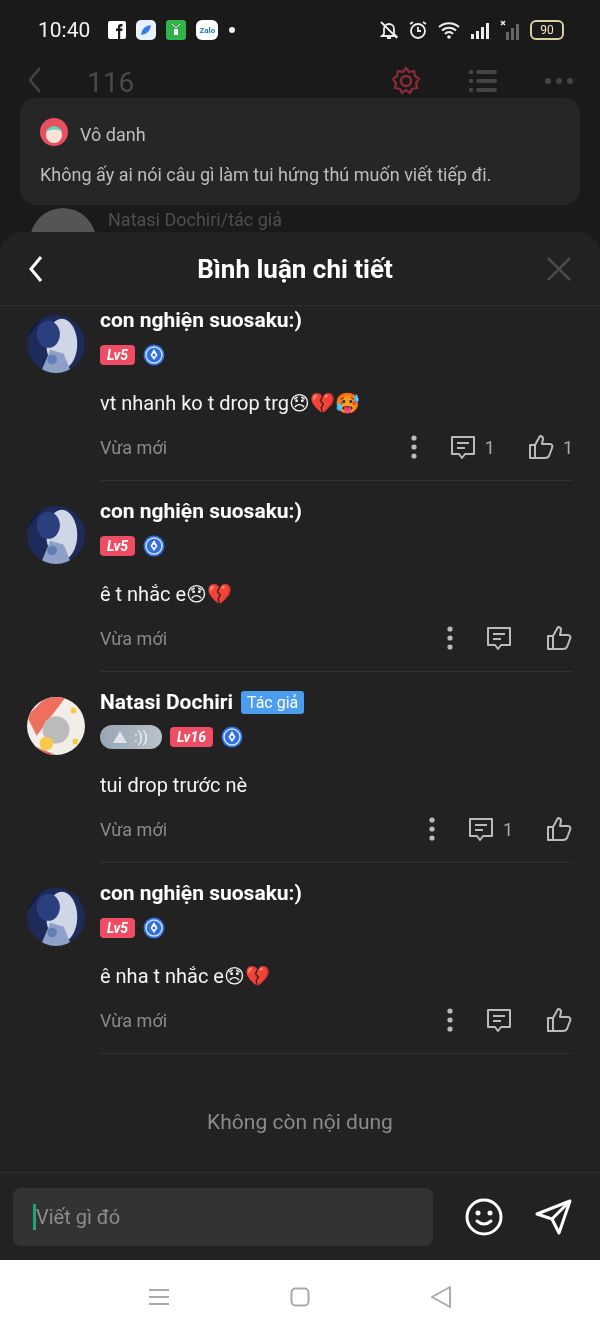 This screenshot has height=1333, width=600. I want to click on comment-text: tui drop trước nè, so click(174, 785).